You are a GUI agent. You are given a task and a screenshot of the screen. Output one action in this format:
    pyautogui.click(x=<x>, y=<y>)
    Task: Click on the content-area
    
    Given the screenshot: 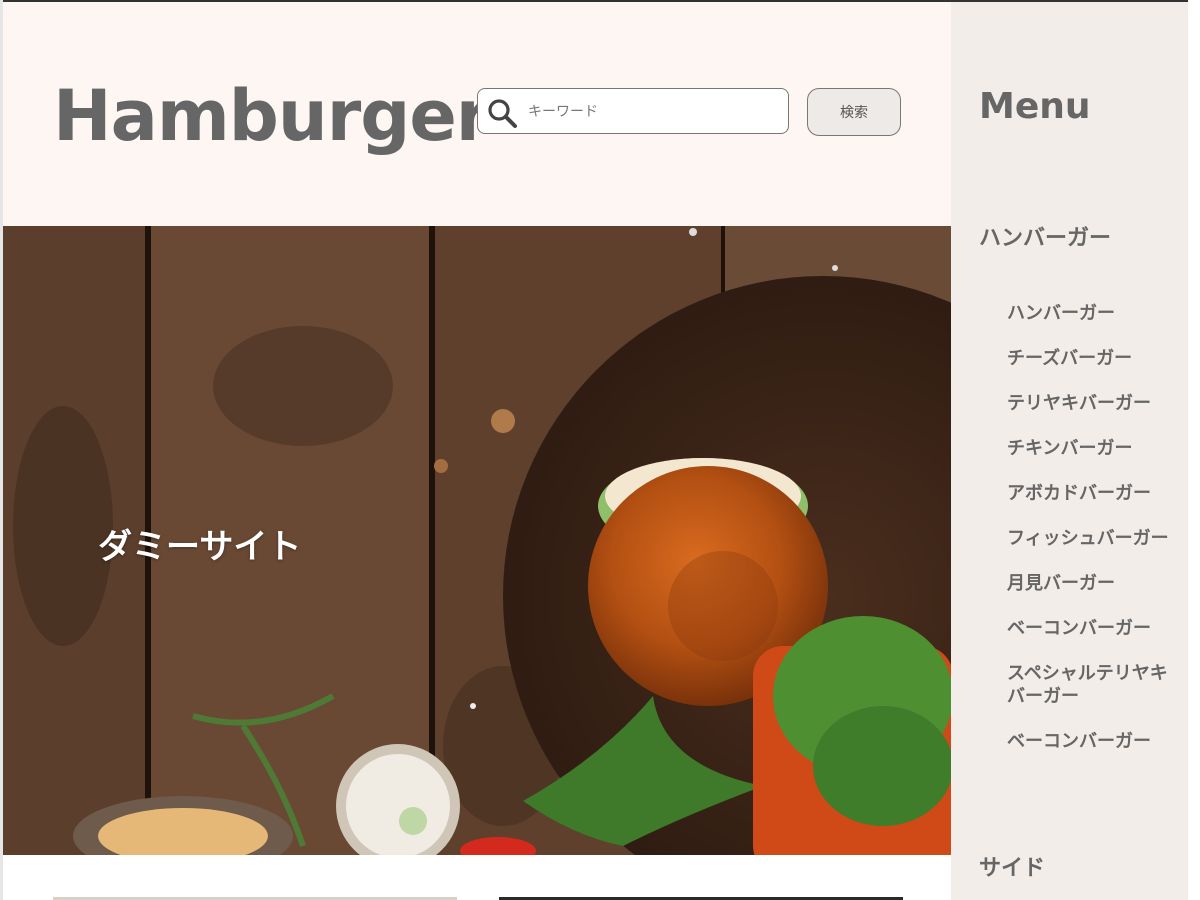 What is the action you would take?
    pyautogui.click(x=477, y=877)
    